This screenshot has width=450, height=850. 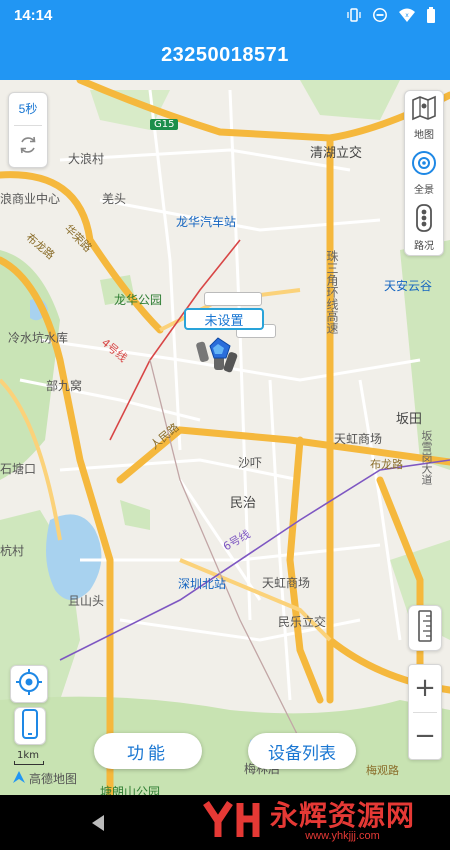 I want to click on map-label-qieshan: 且山头, so click(x=86, y=601).